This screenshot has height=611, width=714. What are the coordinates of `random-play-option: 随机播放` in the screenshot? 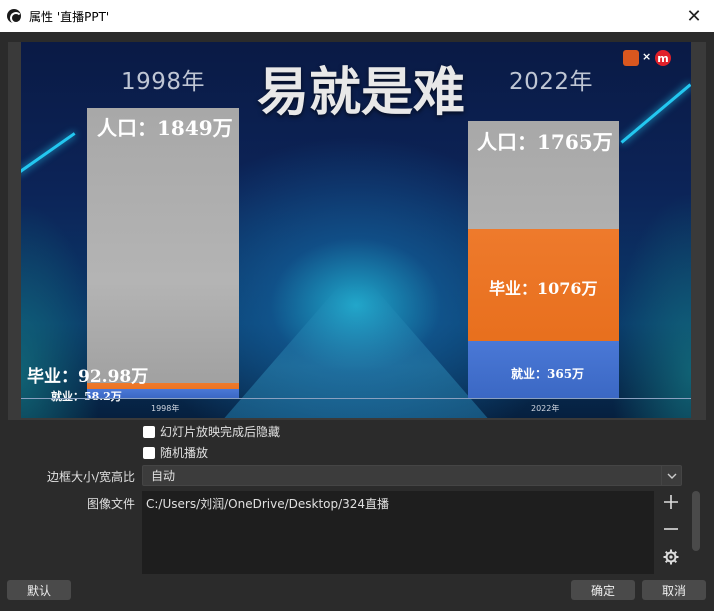 It's located at (175, 452).